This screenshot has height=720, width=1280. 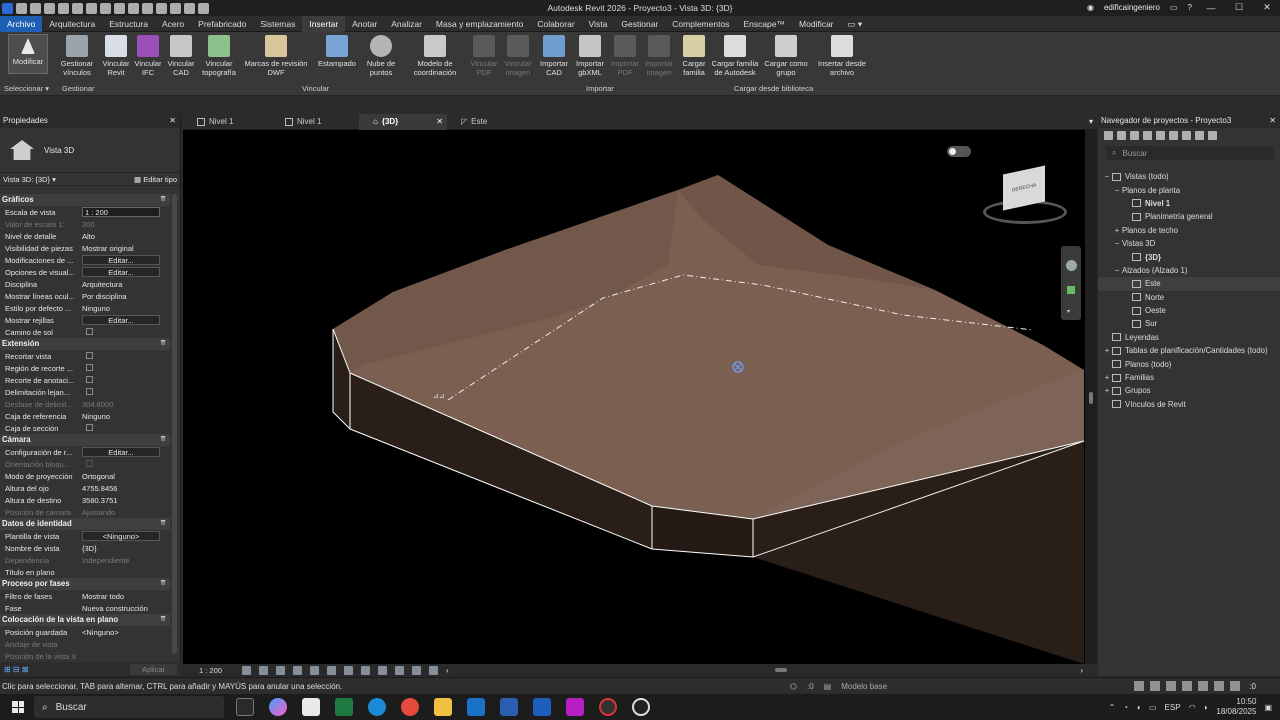 What do you see at coordinates (1189, 216) in the screenshot?
I see `browser-tree-item: Planimetría general` at bounding box center [1189, 216].